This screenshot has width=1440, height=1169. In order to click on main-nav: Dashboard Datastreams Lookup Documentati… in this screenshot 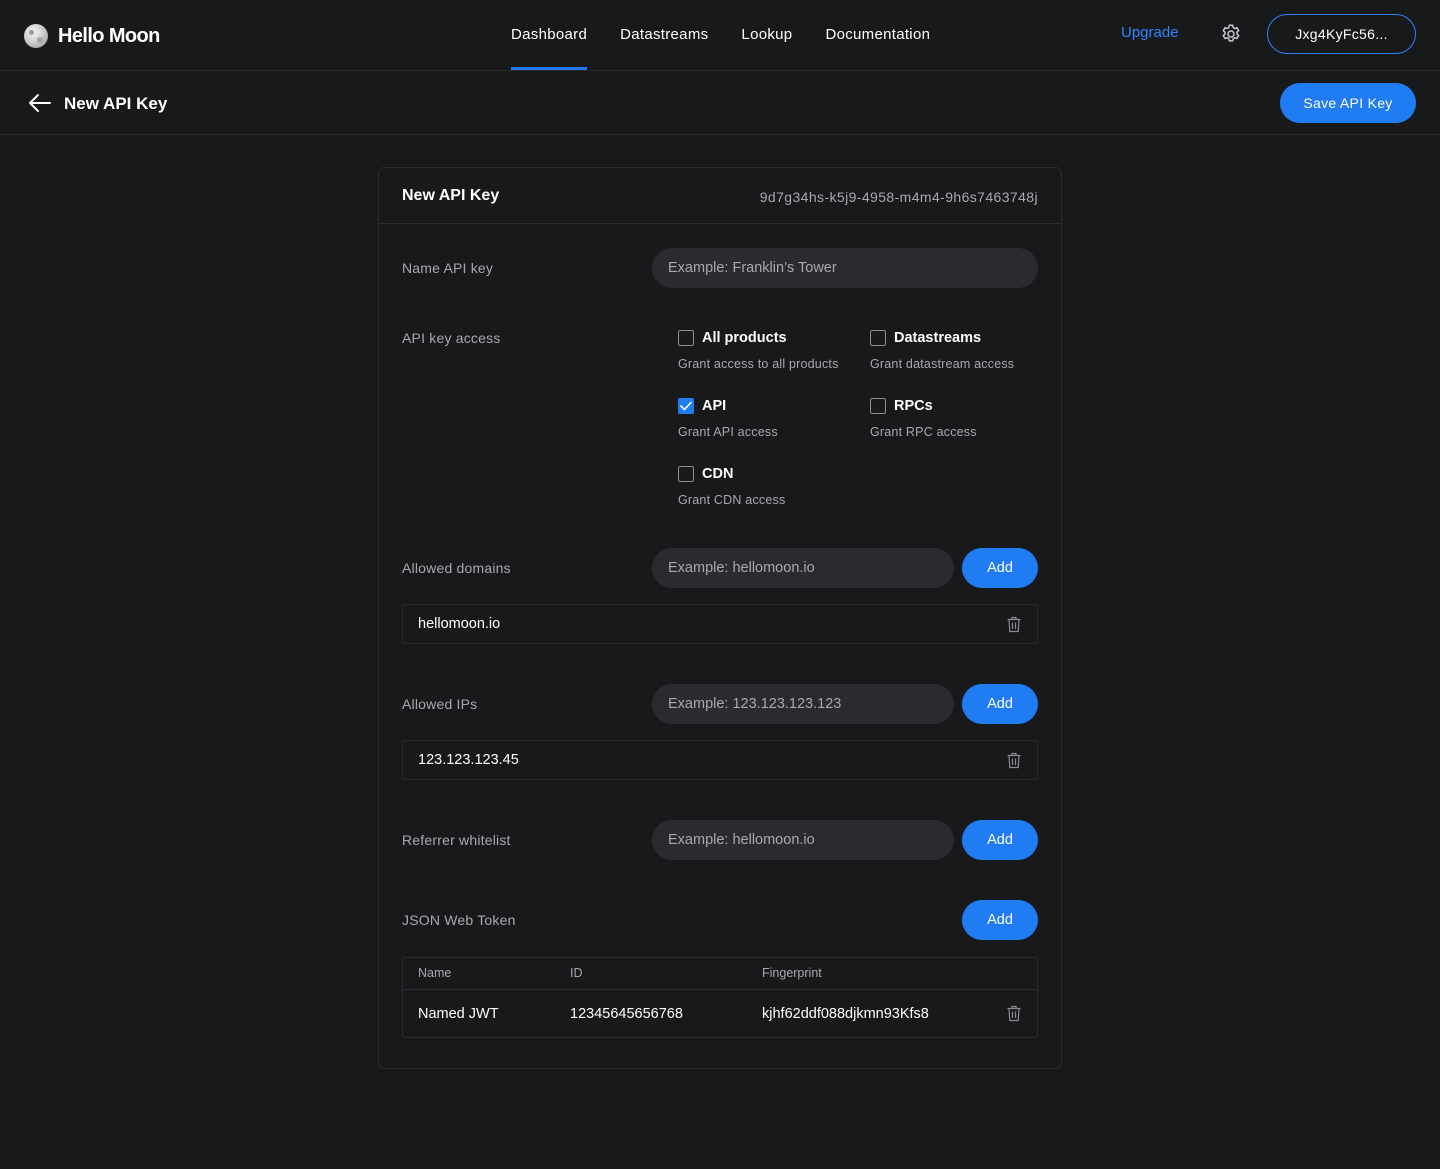, I will do `click(737, 35)`.